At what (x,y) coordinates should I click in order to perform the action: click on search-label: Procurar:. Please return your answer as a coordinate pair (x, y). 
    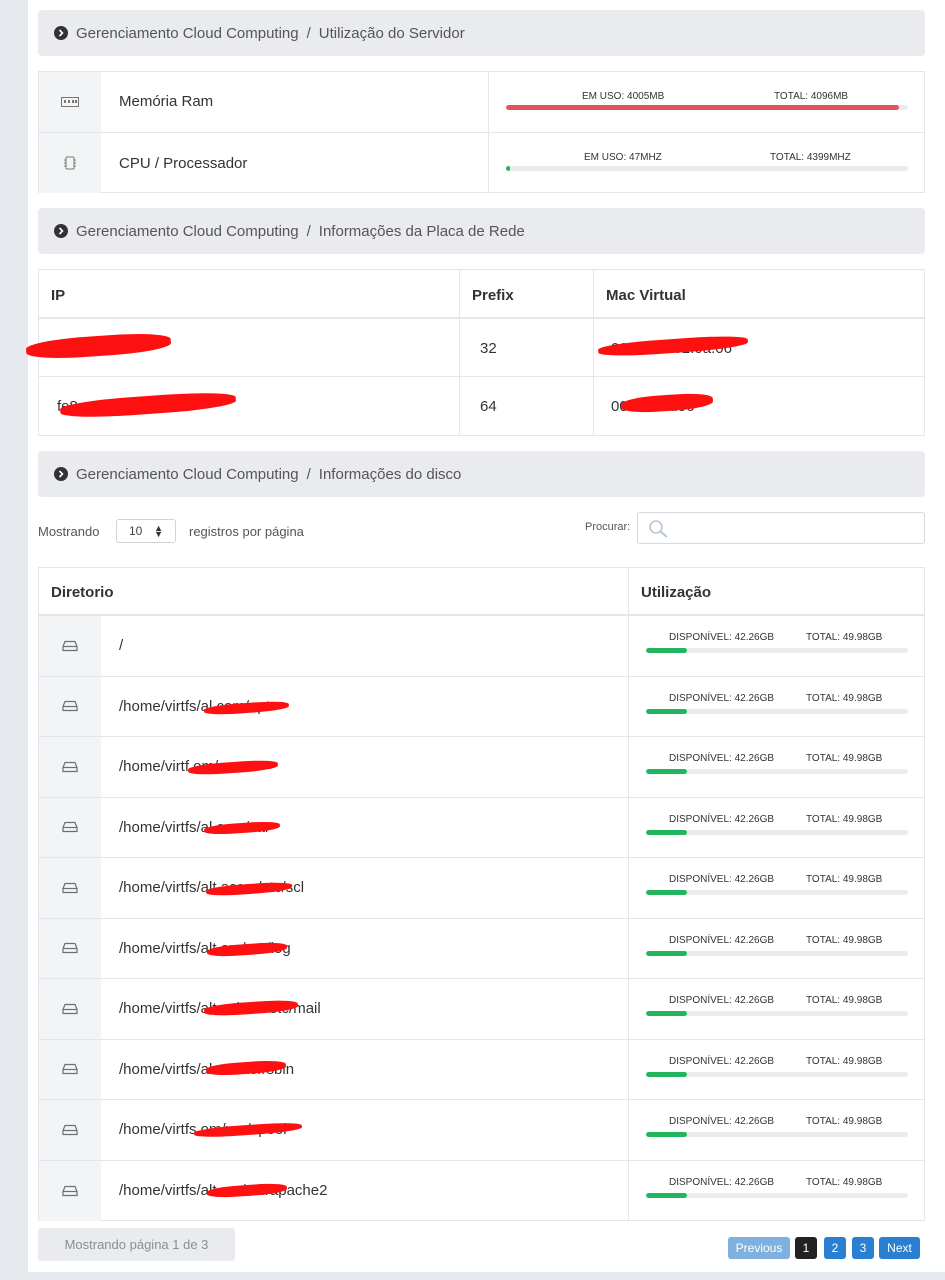
    Looking at the image, I should click on (608, 527).